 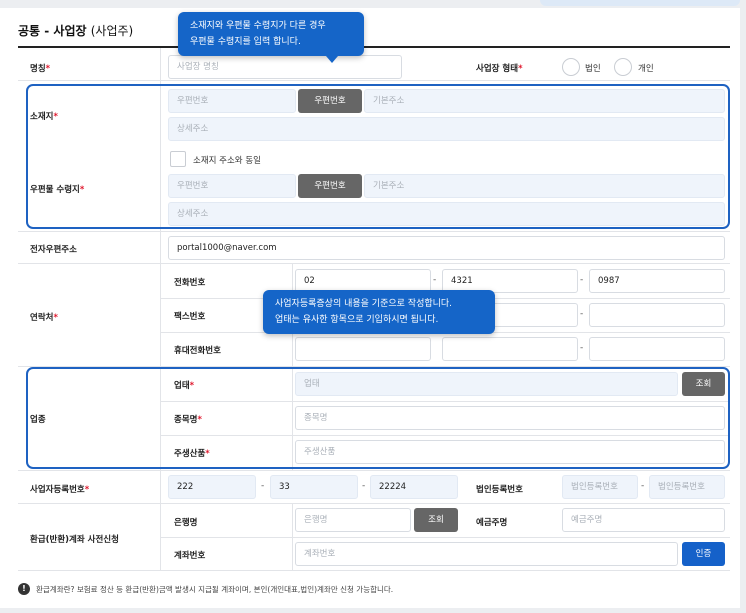 I want to click on title-divider, so click(x=374, y=47).